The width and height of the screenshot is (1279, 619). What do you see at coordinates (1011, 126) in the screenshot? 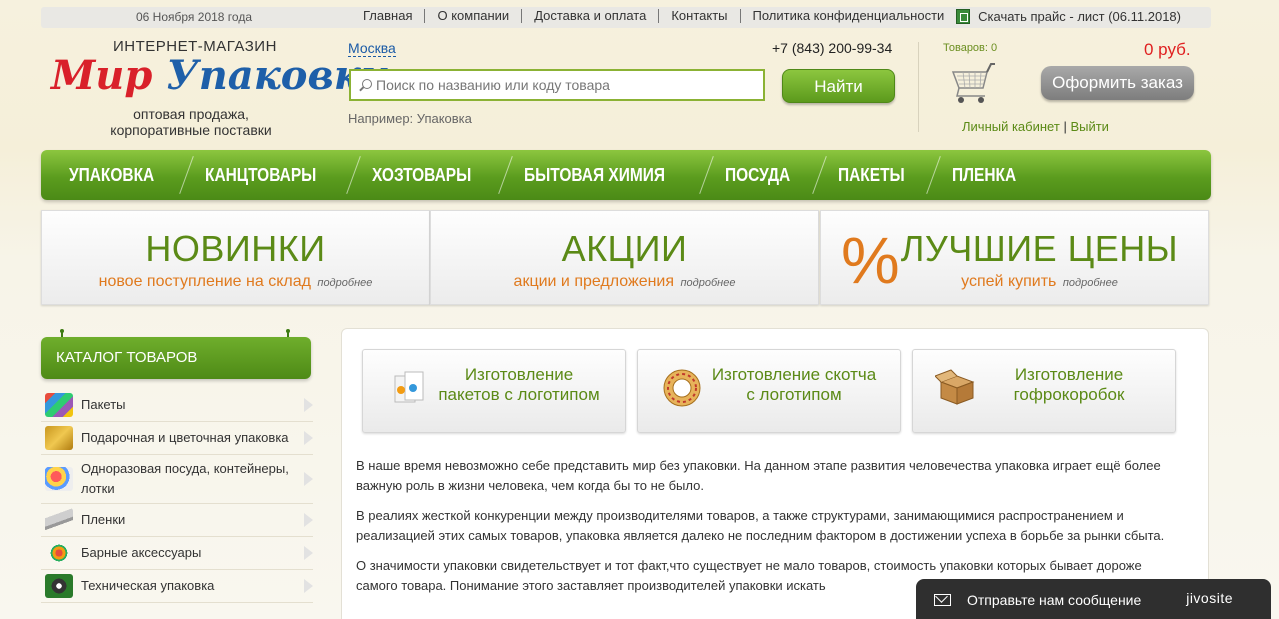
I see `account-link: Личный кабинет` at bounding box center [1011, 126].